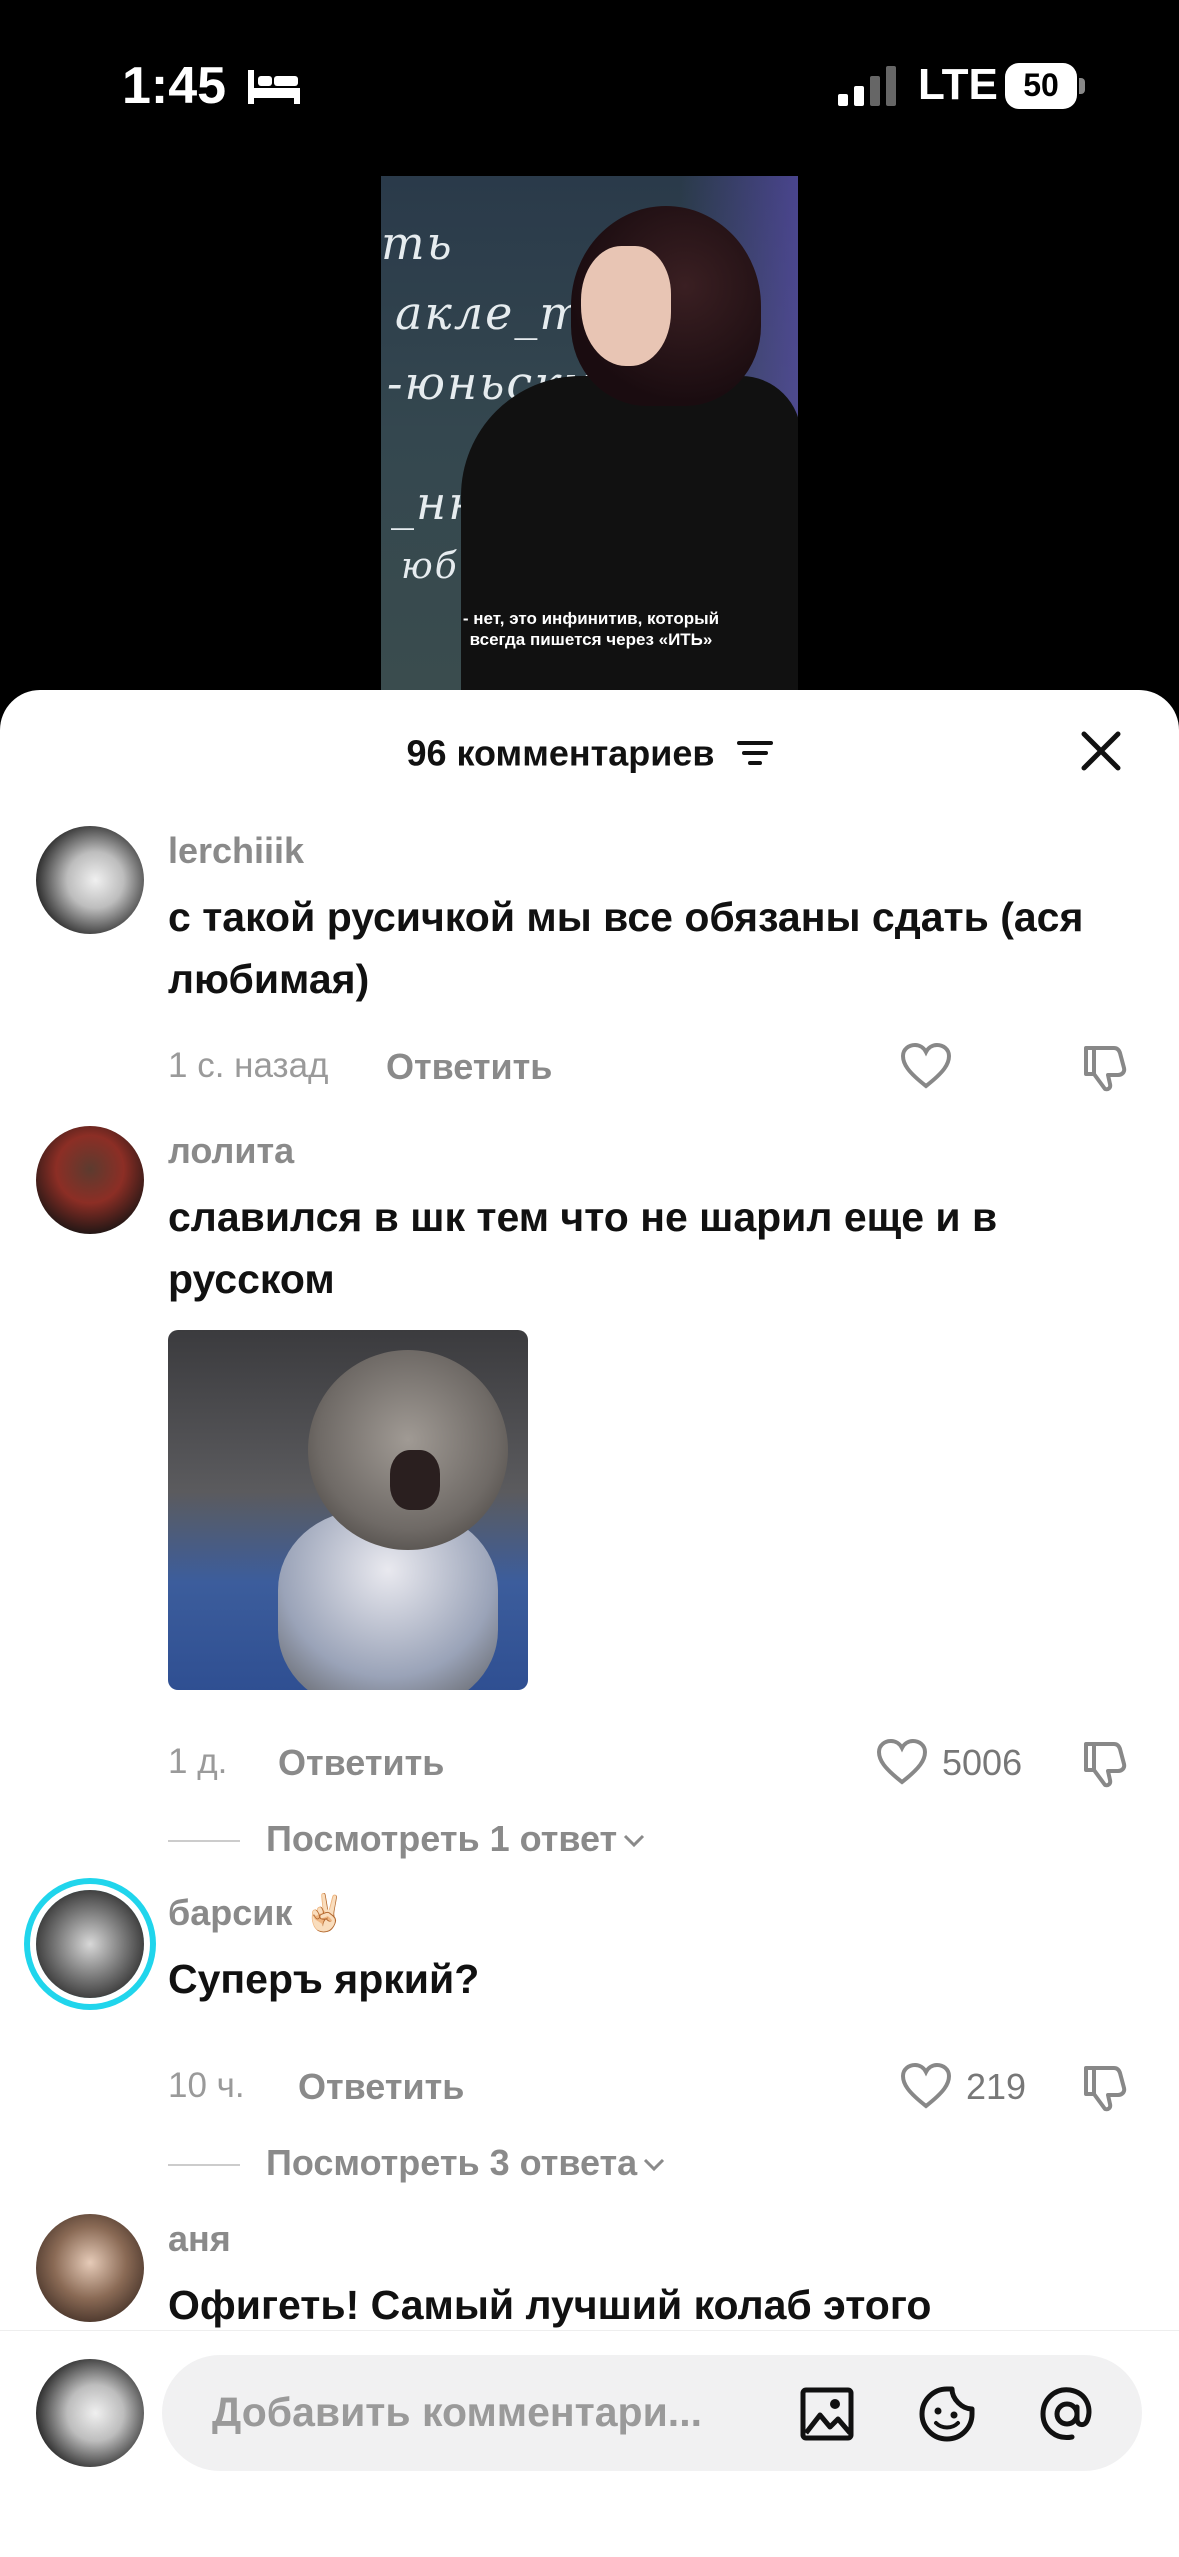  I want to click on comment-username: lerchiiik, so click(236, 851).